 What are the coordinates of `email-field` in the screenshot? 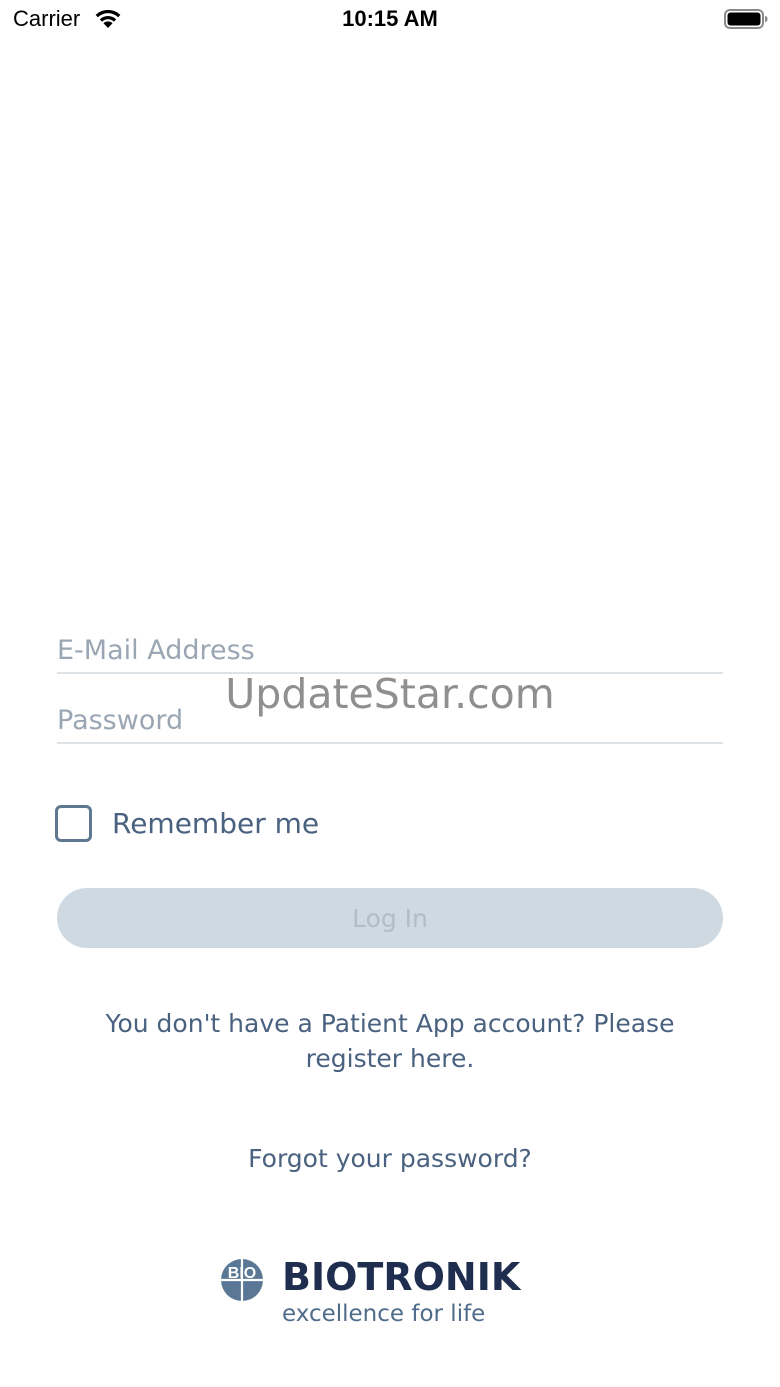 It's located at (390, 645).